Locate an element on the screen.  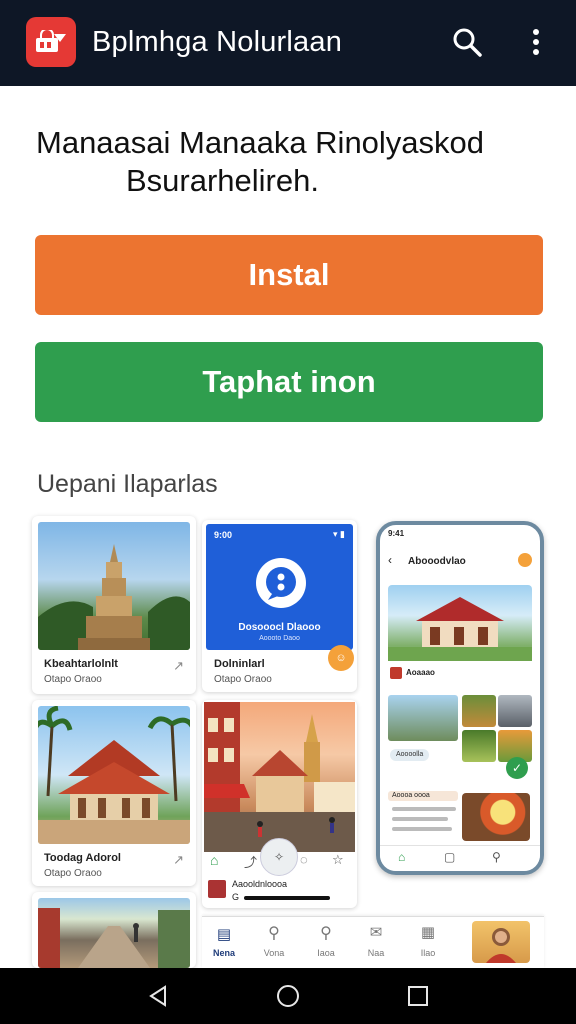
comment-icon: ◌ is located at coordinates (304, 859).